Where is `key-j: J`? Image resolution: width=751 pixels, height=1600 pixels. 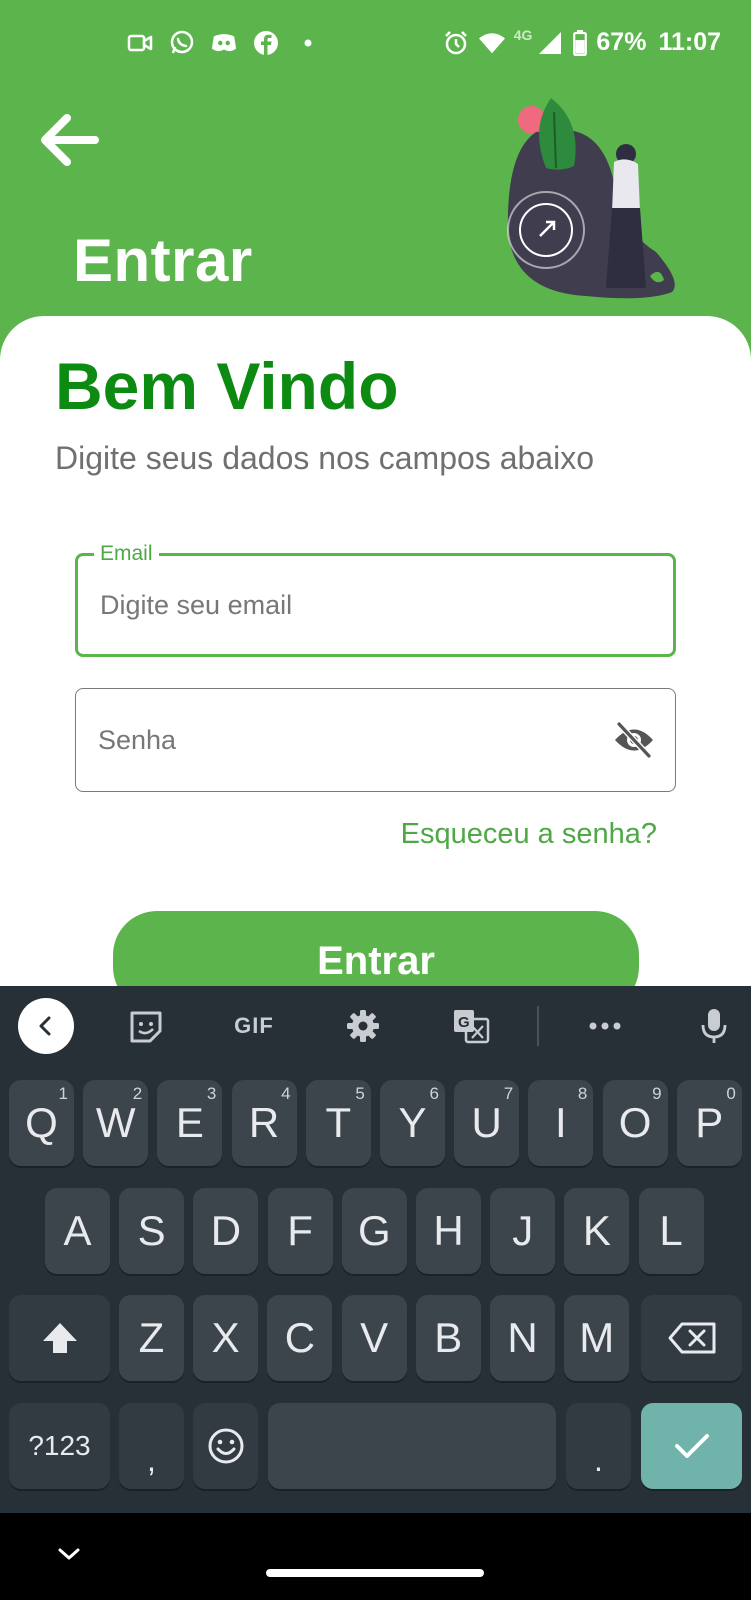
key-j: J is located at coordinates (523, 1231).